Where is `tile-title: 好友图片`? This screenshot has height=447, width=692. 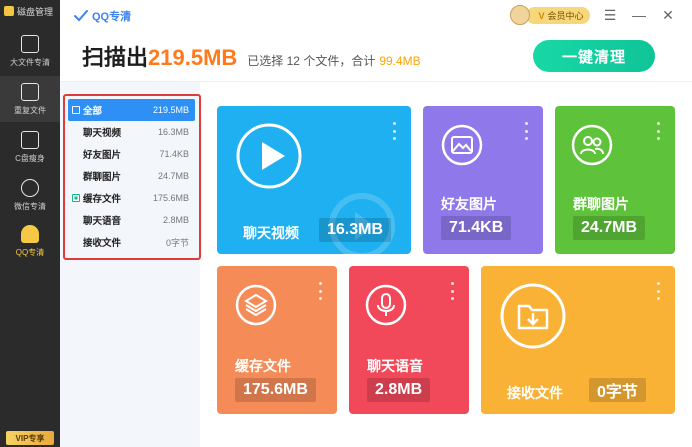
tile-title: 好友图片 is located at coordinates (469, 204).